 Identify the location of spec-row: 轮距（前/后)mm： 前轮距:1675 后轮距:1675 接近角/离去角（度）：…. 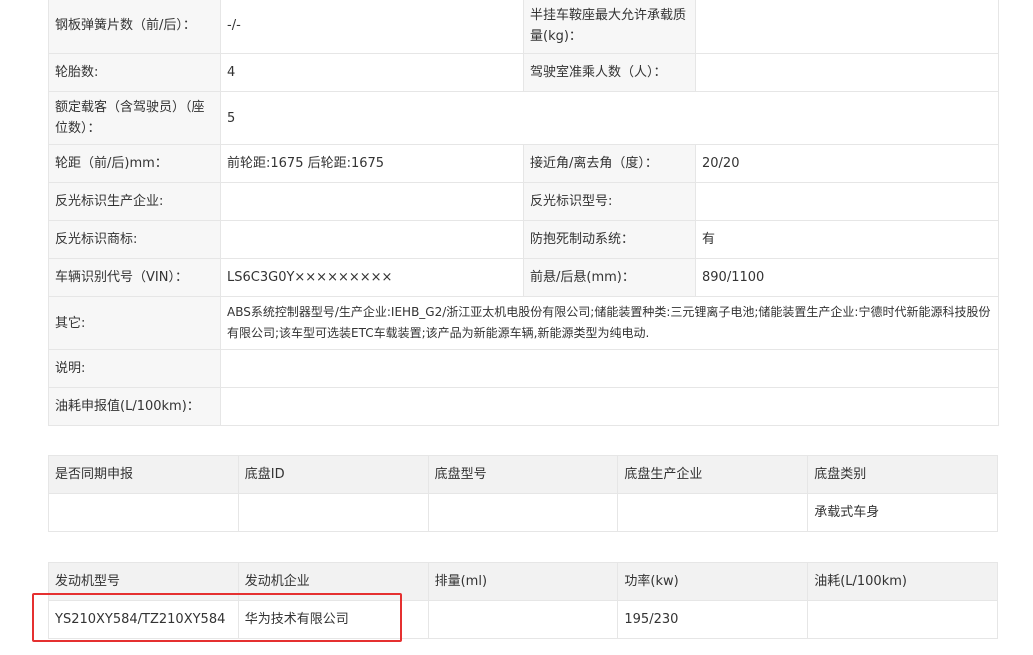
(523, 163).